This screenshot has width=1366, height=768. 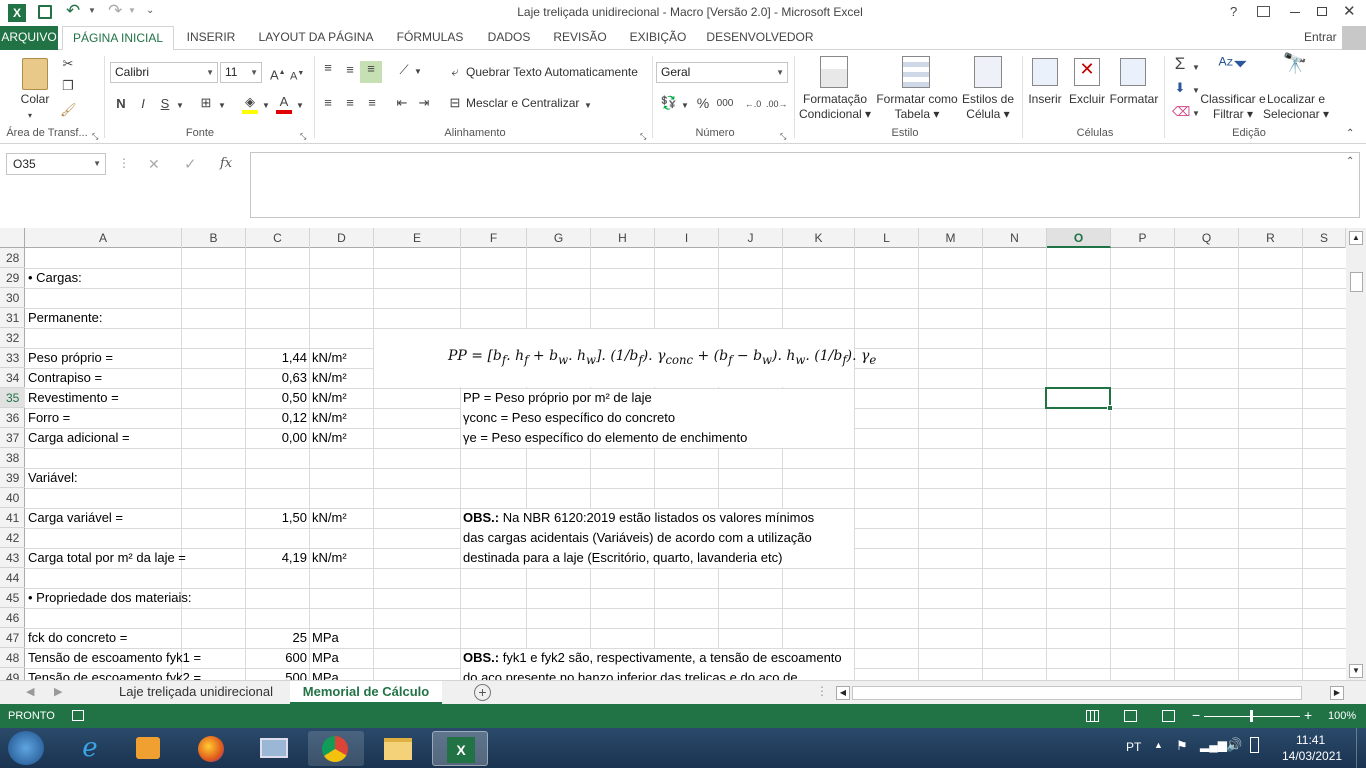 What do you see at coordinates (30, 116) in the screenshot?
I see `paste-dropdown-icon: ▾` at bounding box center [30, 116].